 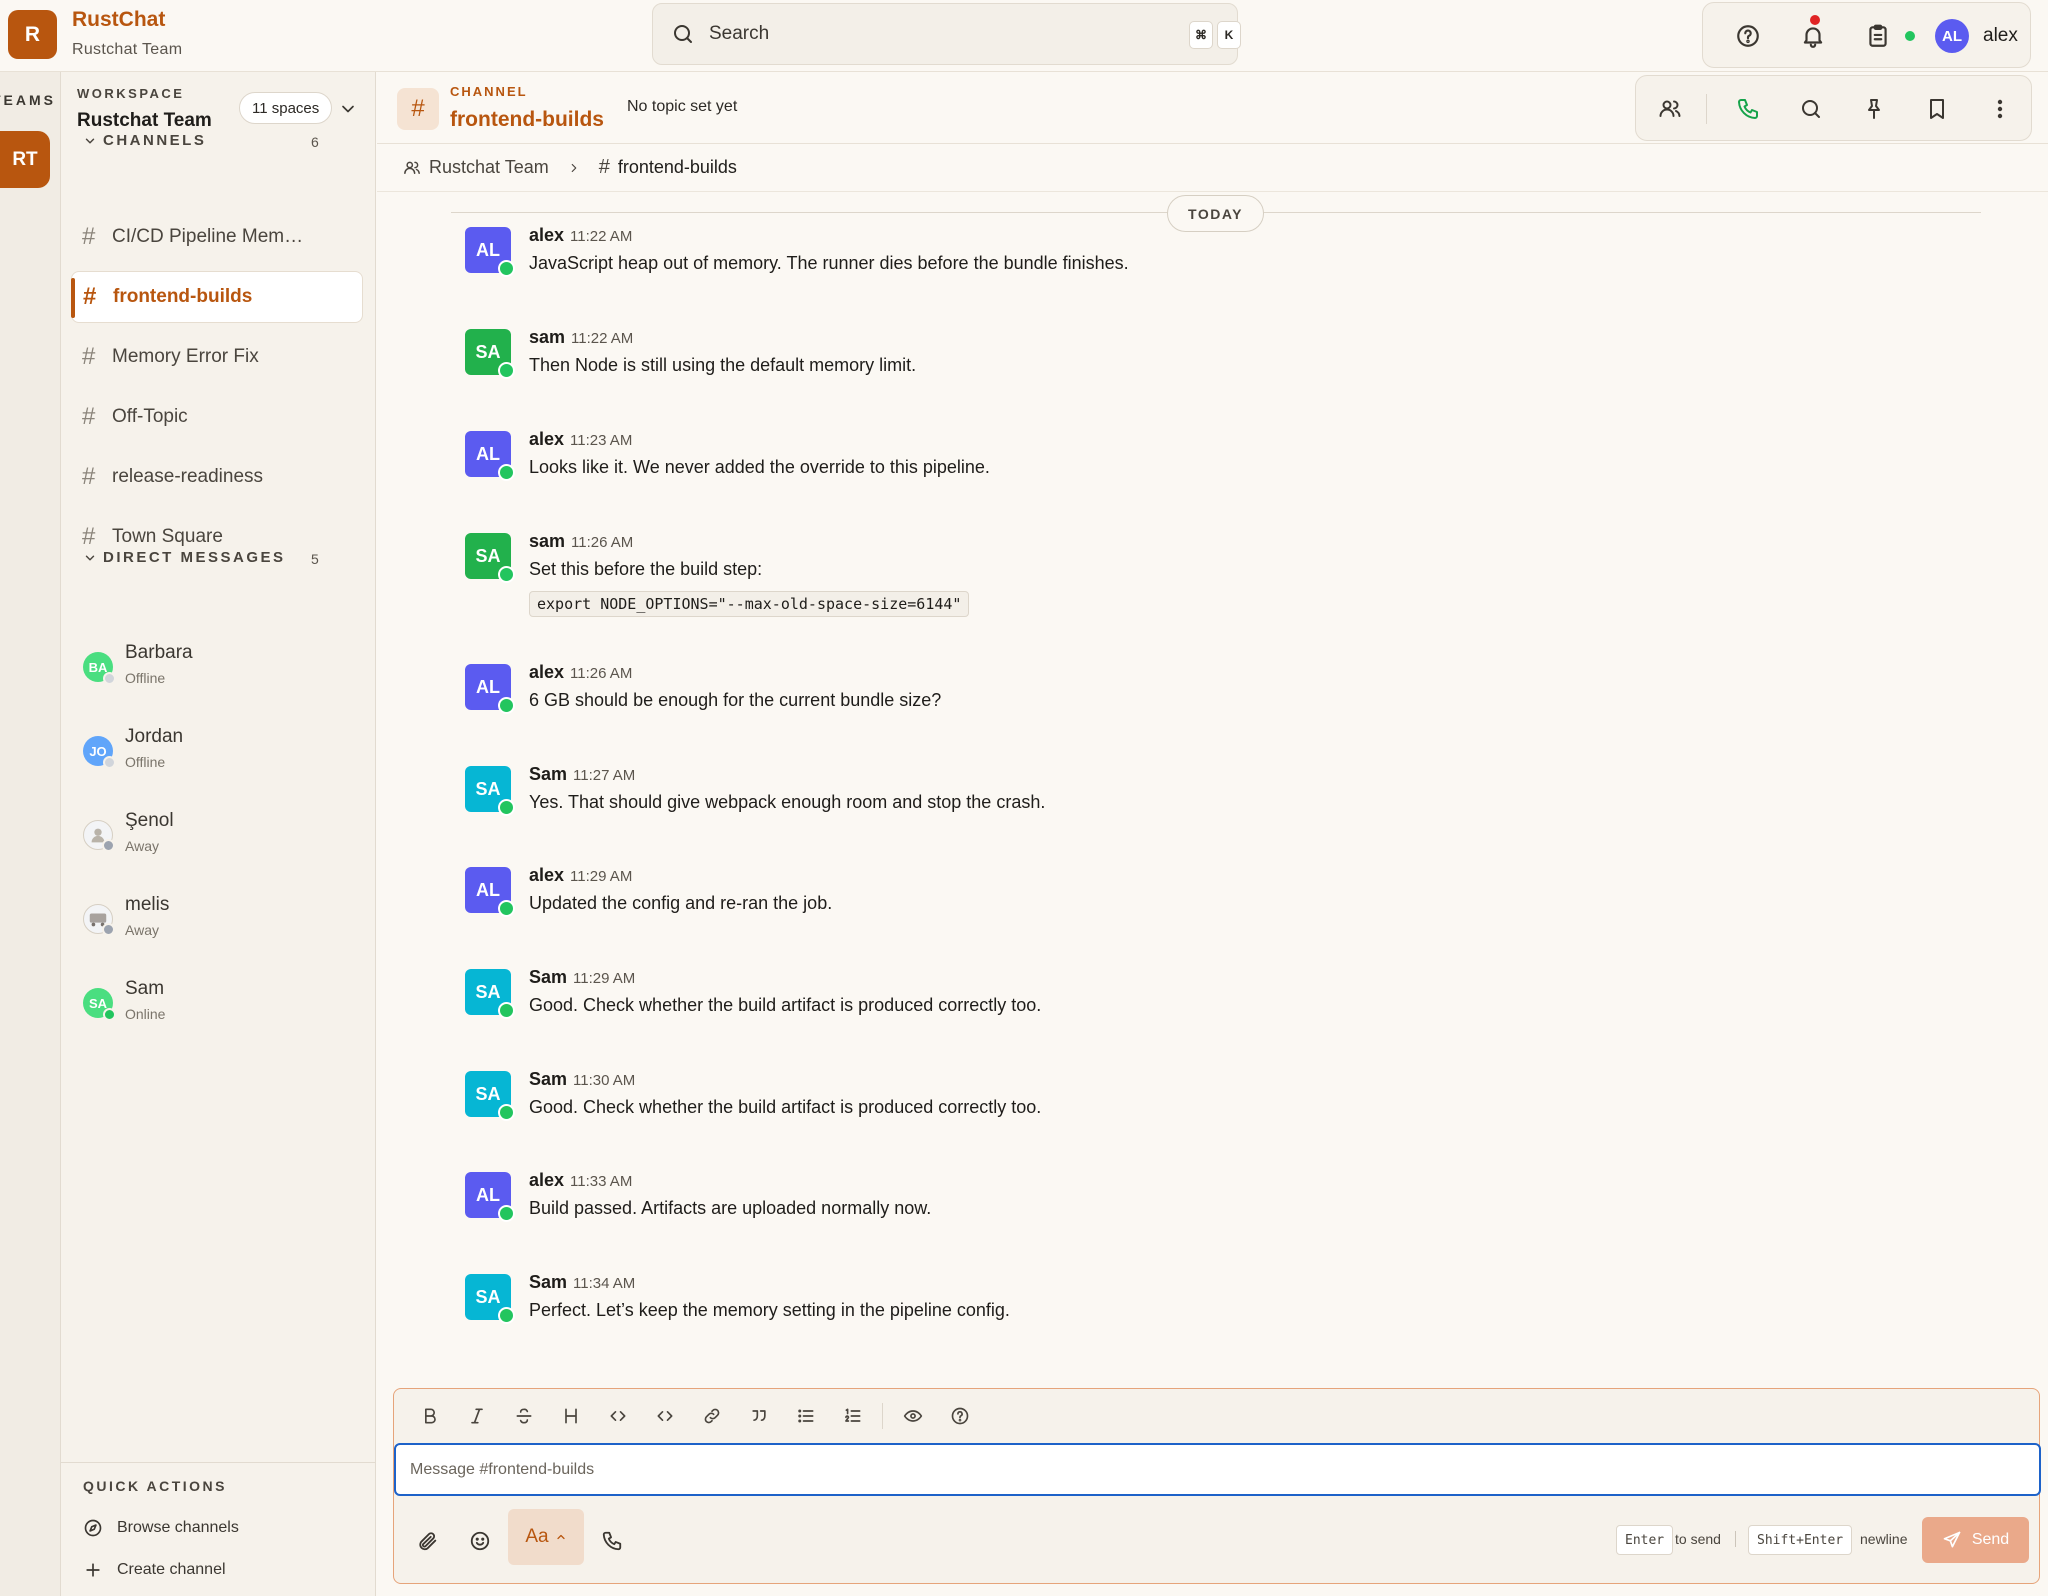 I want to click on channel-item-frontend-builds: # frontend-builds, so click(x=217, y=297).